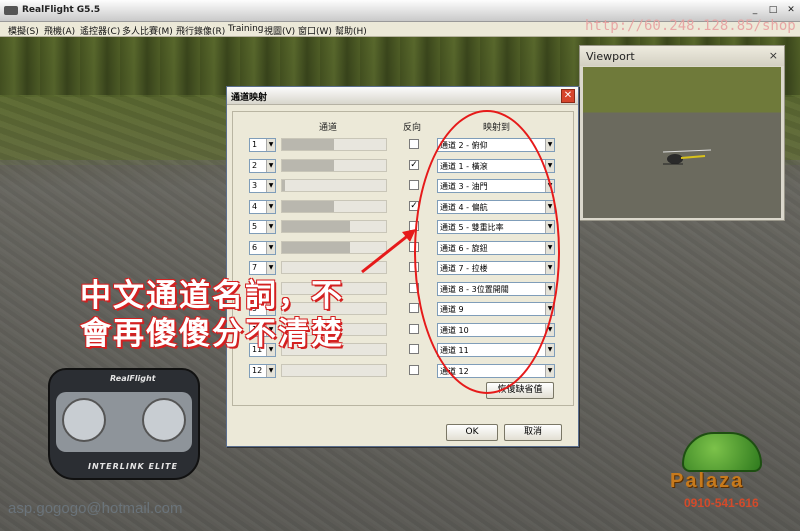 The width and height of the screenshot is (800, 531). Describe the element at coordinates (610, 56) in the screenshot. I see `viewport-title: Viewport` at that location.